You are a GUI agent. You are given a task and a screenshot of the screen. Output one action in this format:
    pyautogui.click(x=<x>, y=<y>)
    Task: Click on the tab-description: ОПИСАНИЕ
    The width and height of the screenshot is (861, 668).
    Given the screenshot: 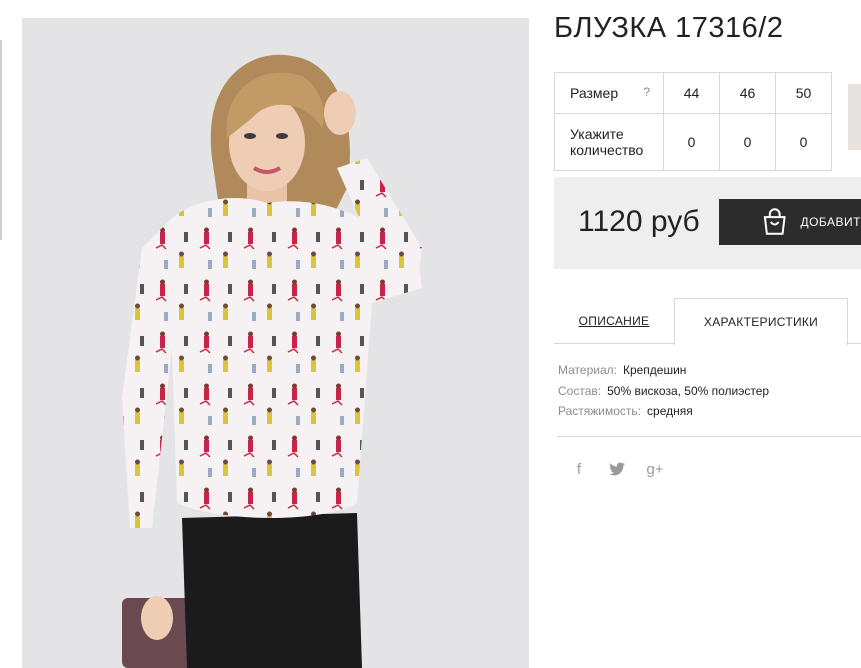 What is the action you would take?
    pyautogui.click(x=614, y=321)
    